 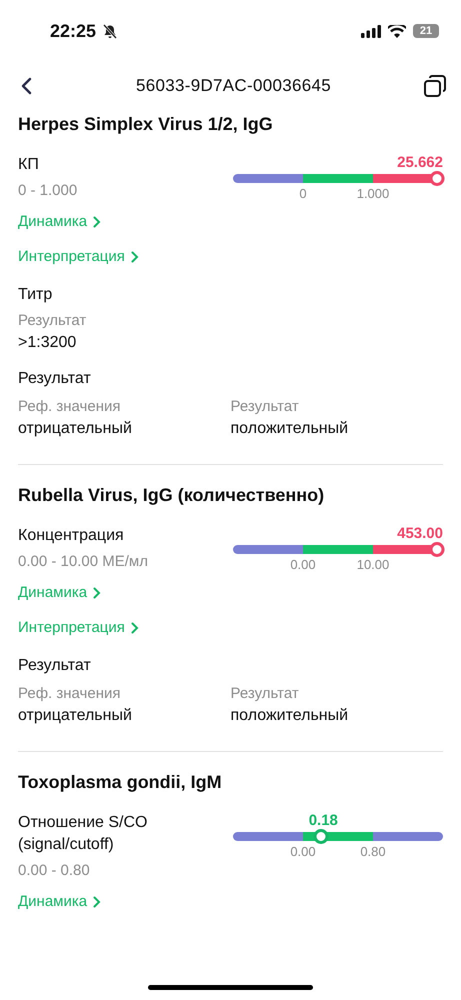 I want to click on battery-level: 21, so click(x=426, y=31).